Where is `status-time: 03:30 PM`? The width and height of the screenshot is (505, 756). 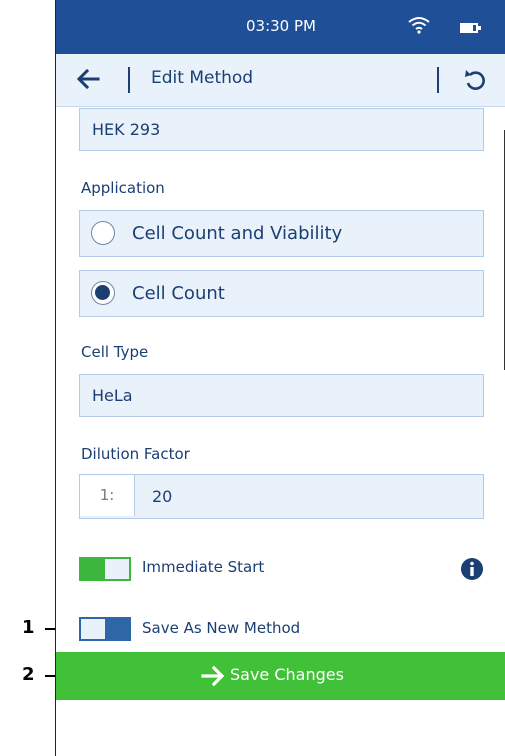 status-time: 03:30 PM is located at coordinates (281, 26).